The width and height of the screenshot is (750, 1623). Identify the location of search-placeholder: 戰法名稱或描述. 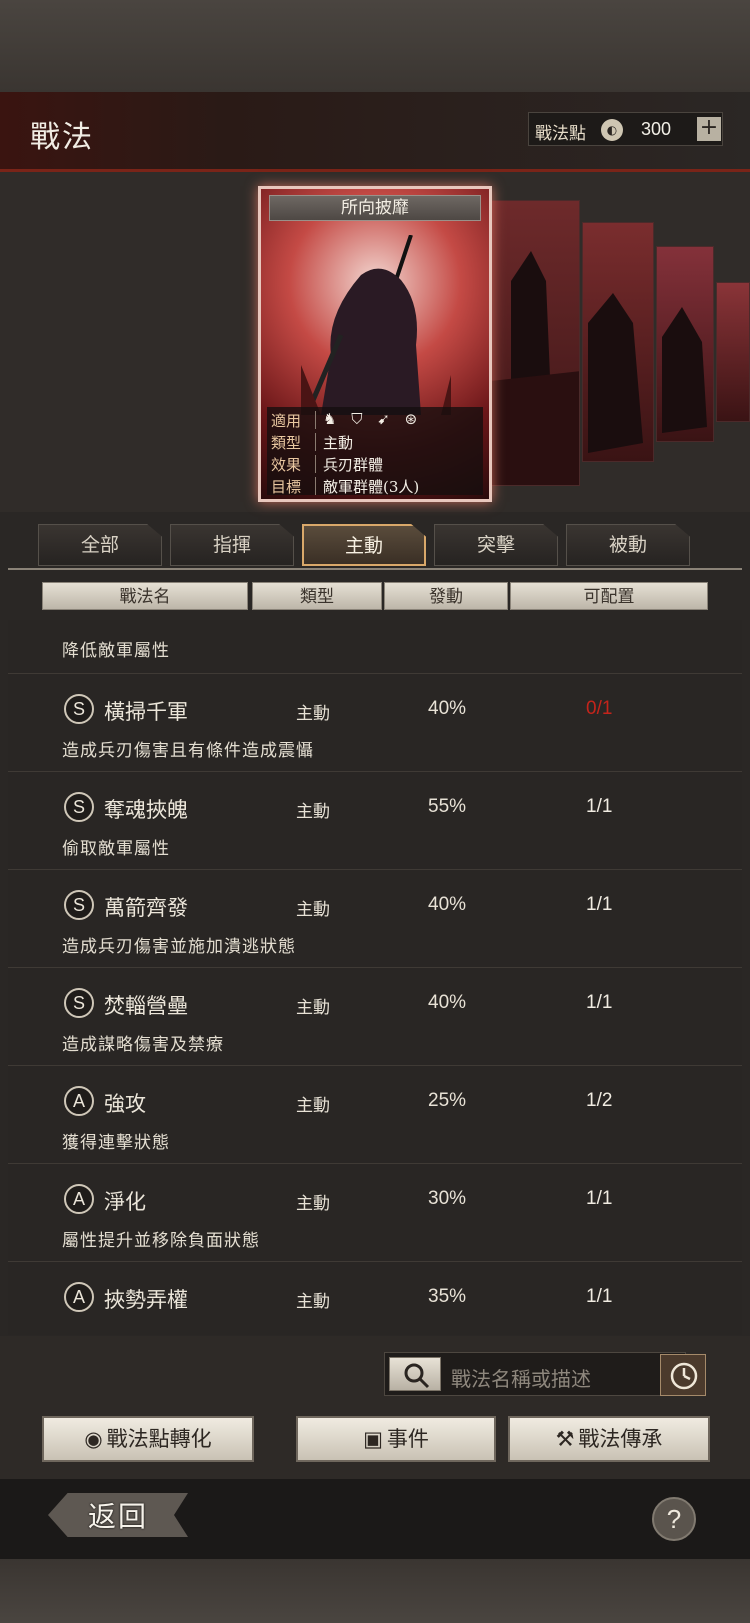
(521, 1379).